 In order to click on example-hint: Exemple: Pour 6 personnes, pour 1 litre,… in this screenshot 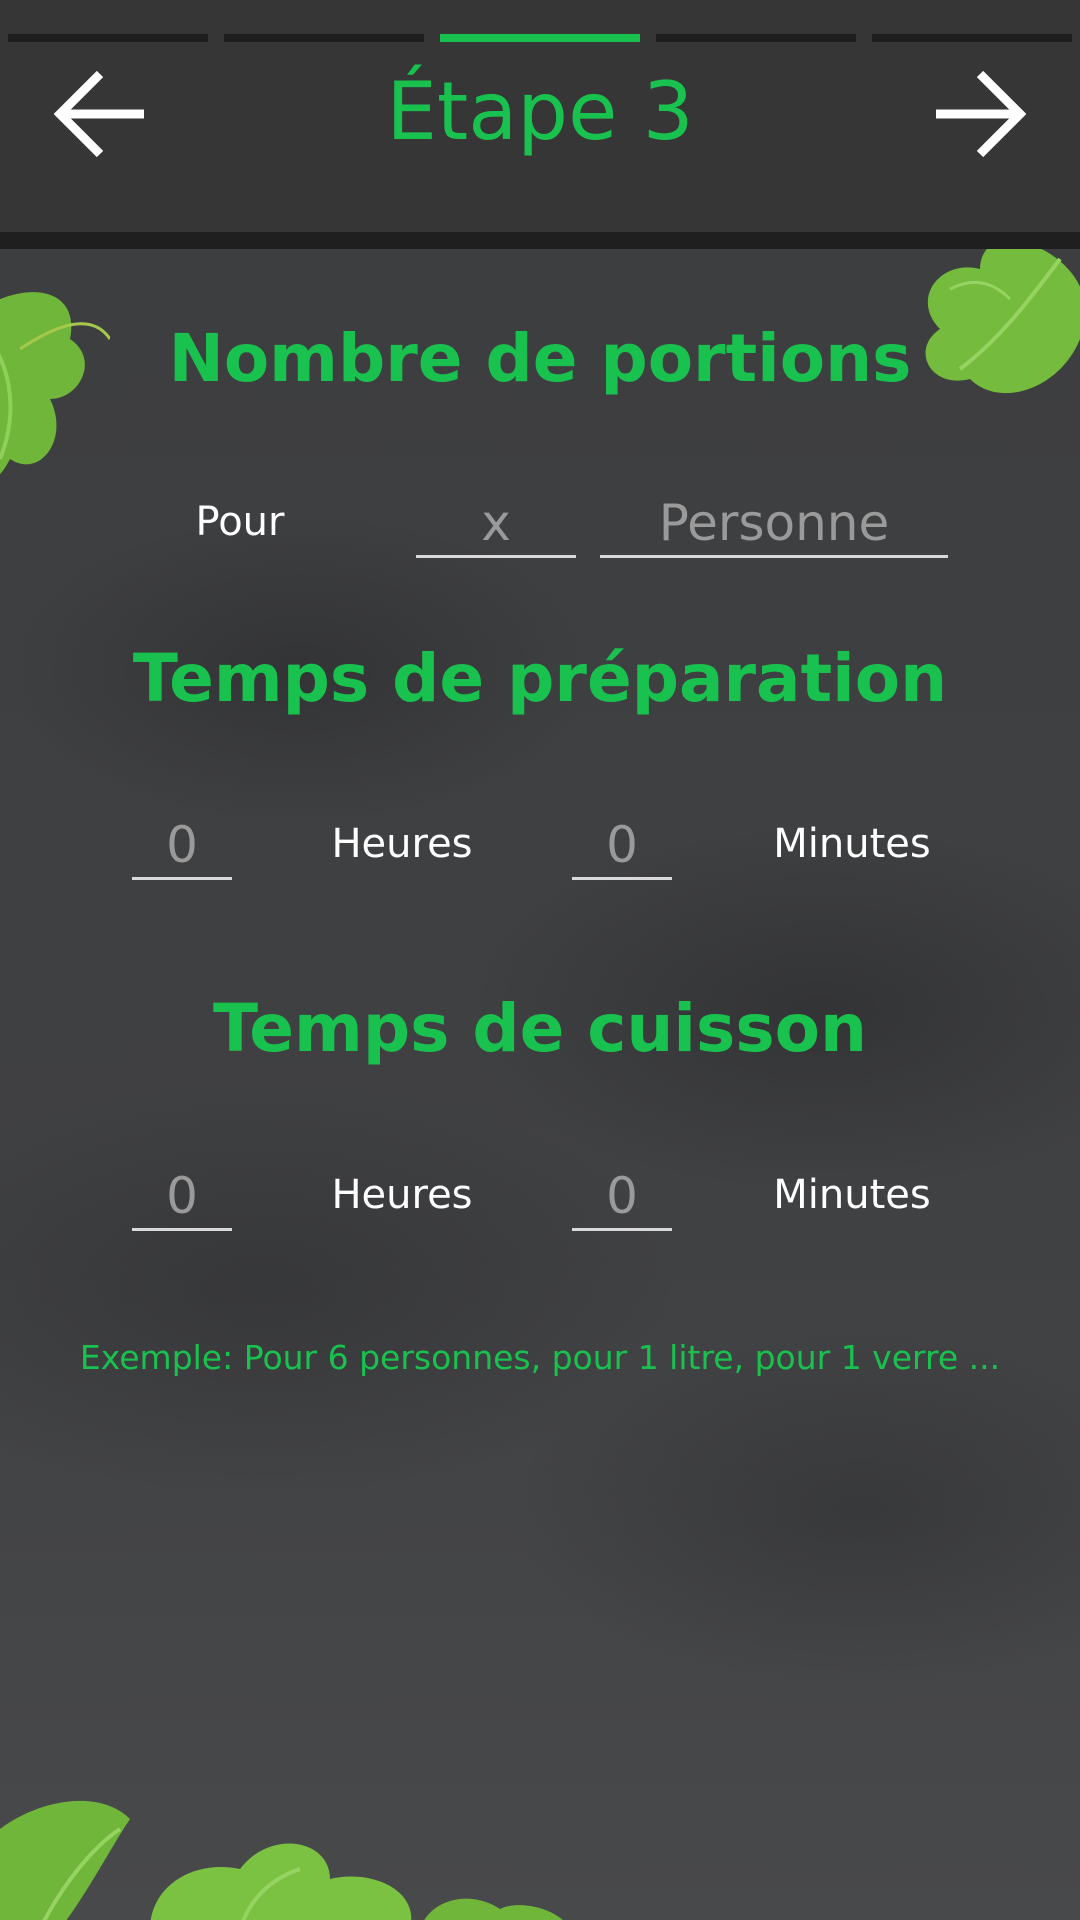, I will do `click(540, 1357)`.